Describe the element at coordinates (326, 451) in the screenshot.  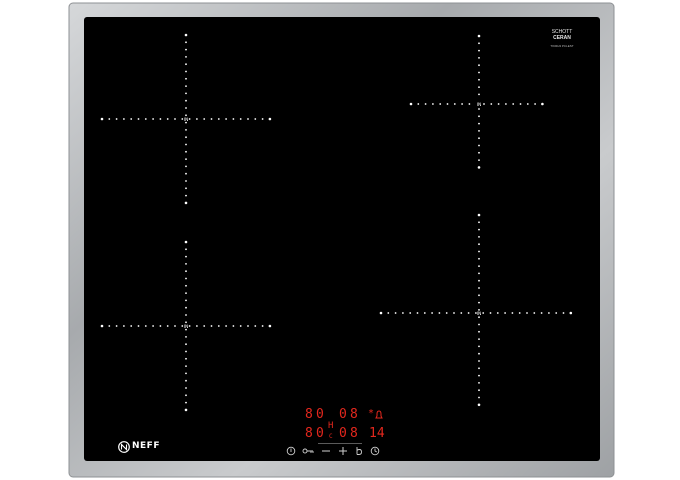
I see `minus-icon` at that location.